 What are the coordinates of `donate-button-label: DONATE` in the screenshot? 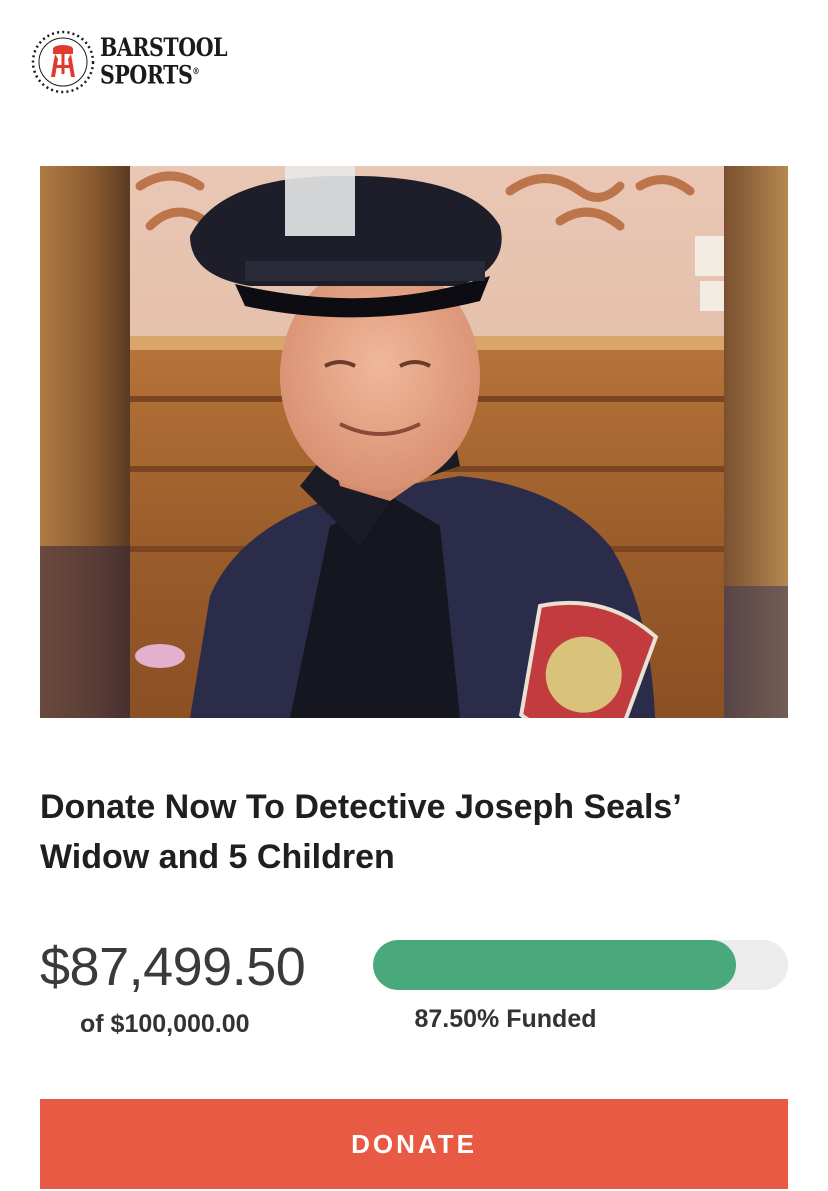 It's located at (414, 1143).